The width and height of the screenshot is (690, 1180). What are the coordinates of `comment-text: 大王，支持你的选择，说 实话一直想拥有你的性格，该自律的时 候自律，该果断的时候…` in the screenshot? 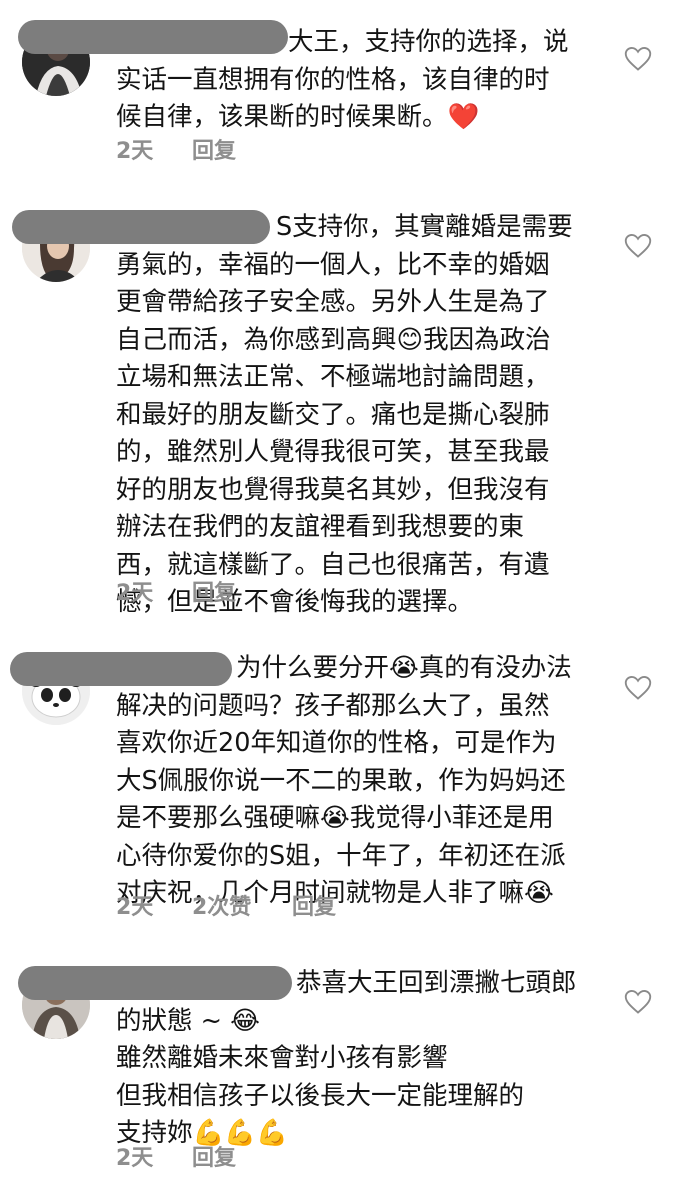 It's located at (342, 79).